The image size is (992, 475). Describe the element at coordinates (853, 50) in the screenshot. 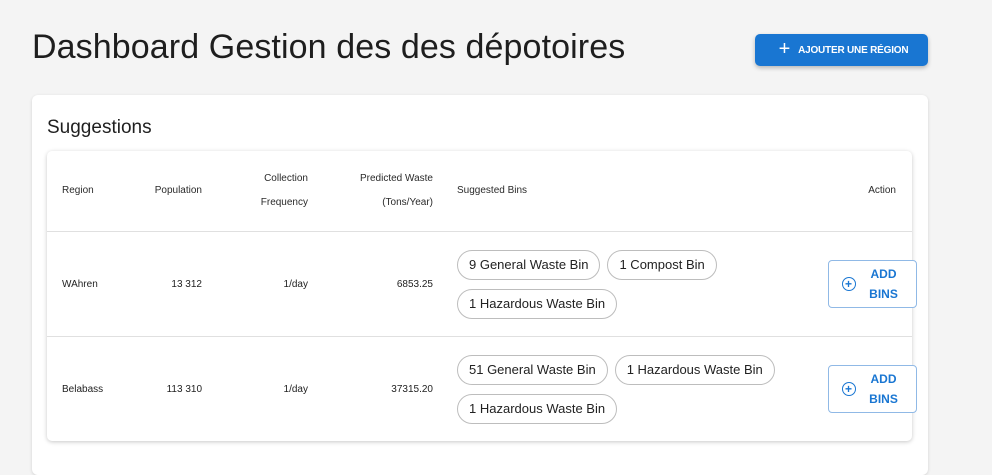

I see `add-region-label: AJOUTER UNE RÉGION` at that location.